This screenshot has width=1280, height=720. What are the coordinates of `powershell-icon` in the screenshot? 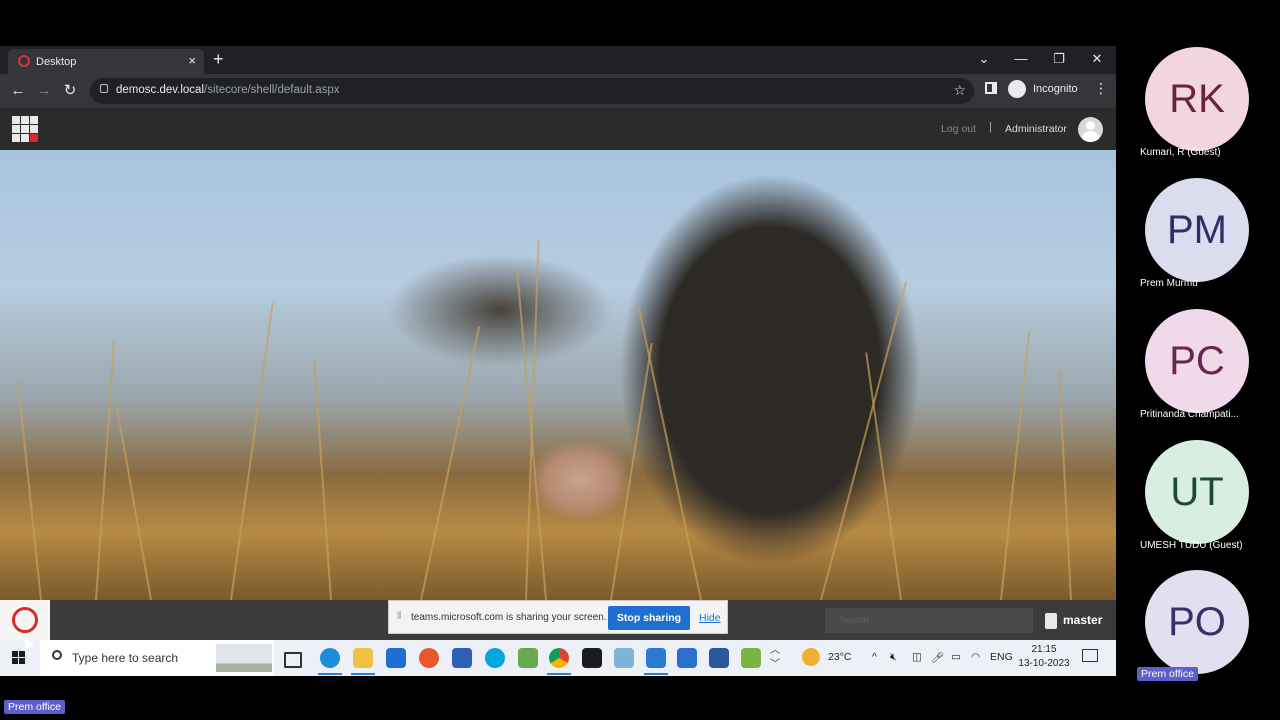 It's located at (687, 658).